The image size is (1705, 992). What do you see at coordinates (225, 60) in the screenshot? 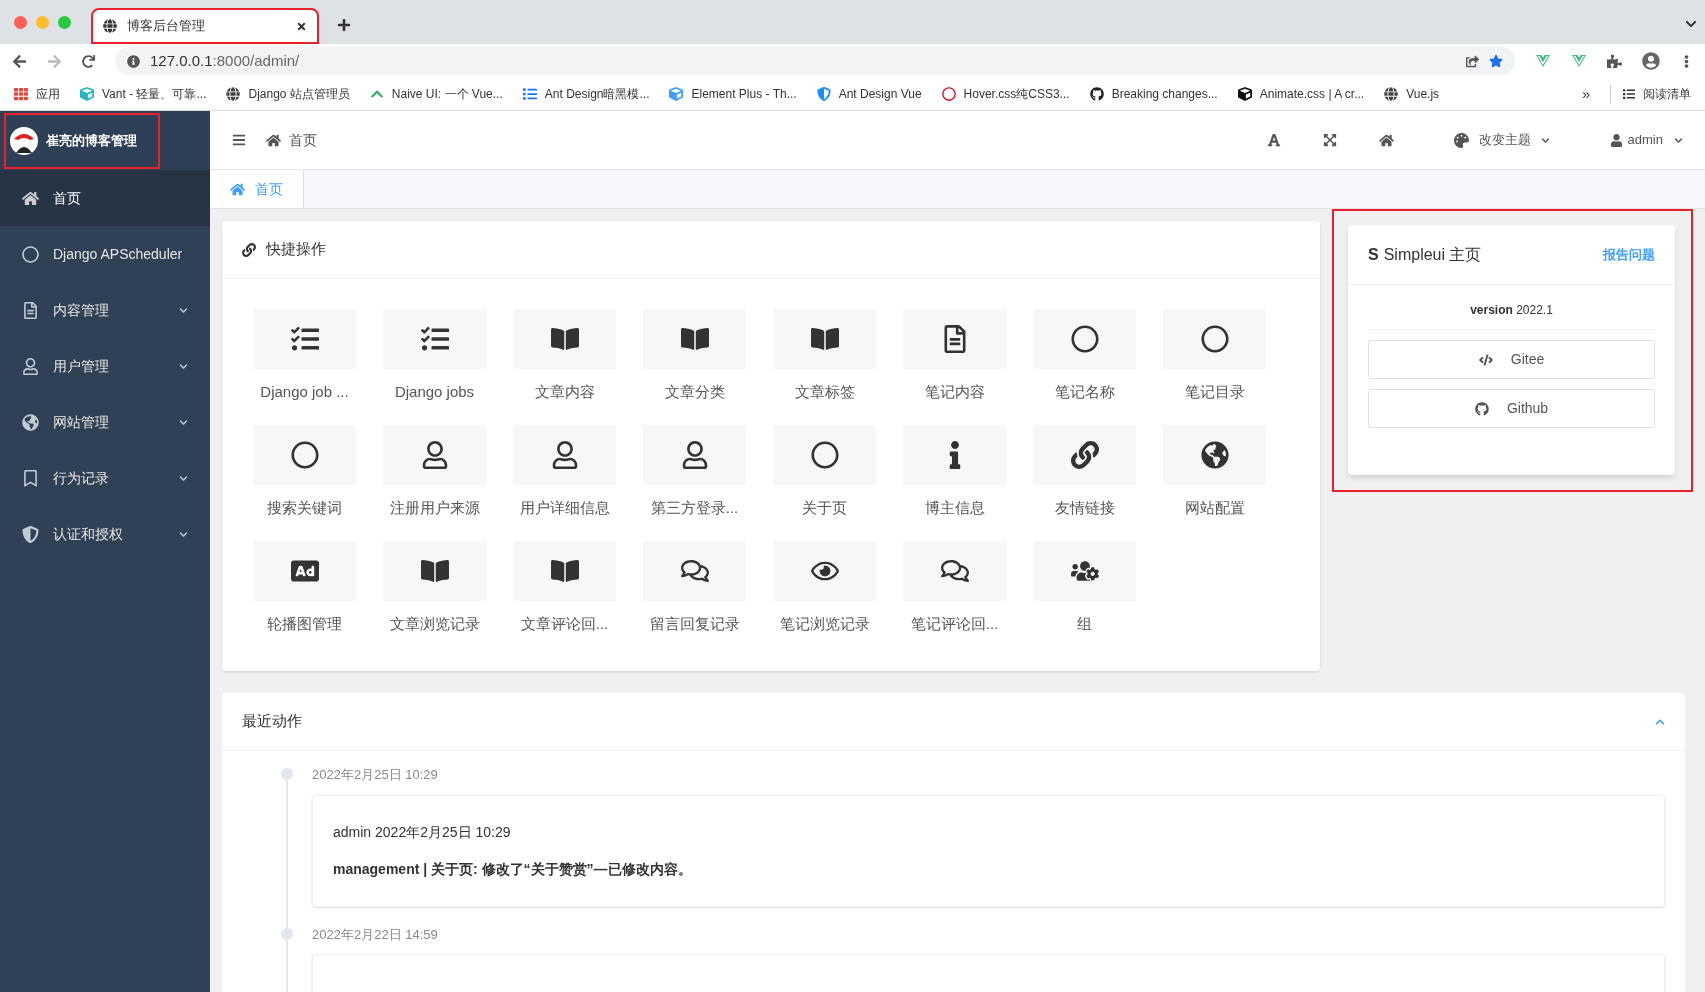
I see `url-text: 127.0.0.1:8000/admin/` at bounding box center [225, 60].